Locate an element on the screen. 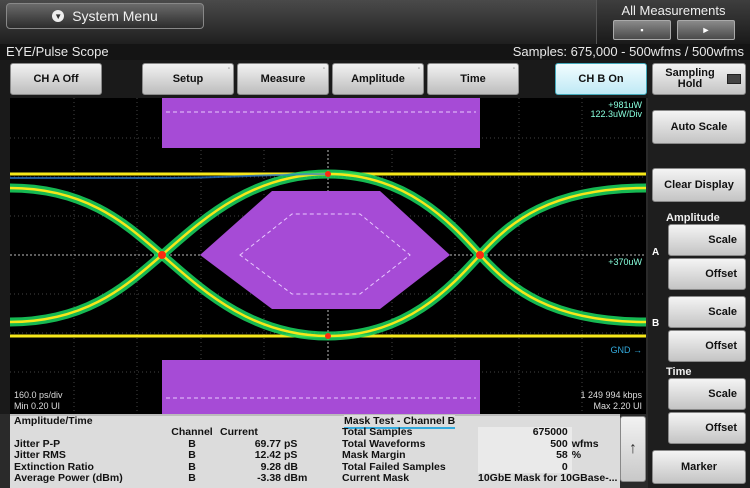  row-unit: dBm is located at coordinates (296, 478).